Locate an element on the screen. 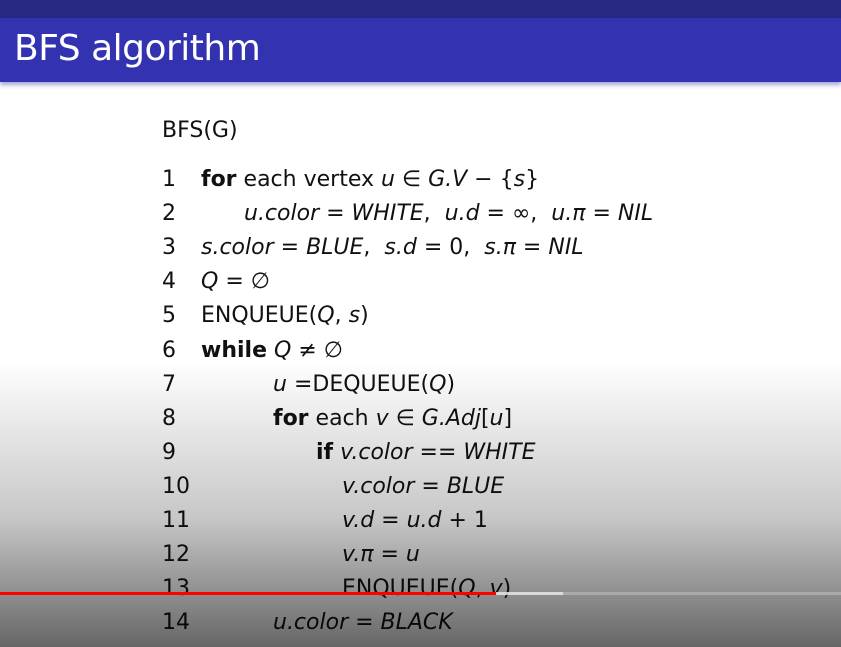 The height and width of the screenshot is (647, 841). line-code: u.color = WHITE, u.d = ∞, u.π = NIL is located at coordinates (448, 213).